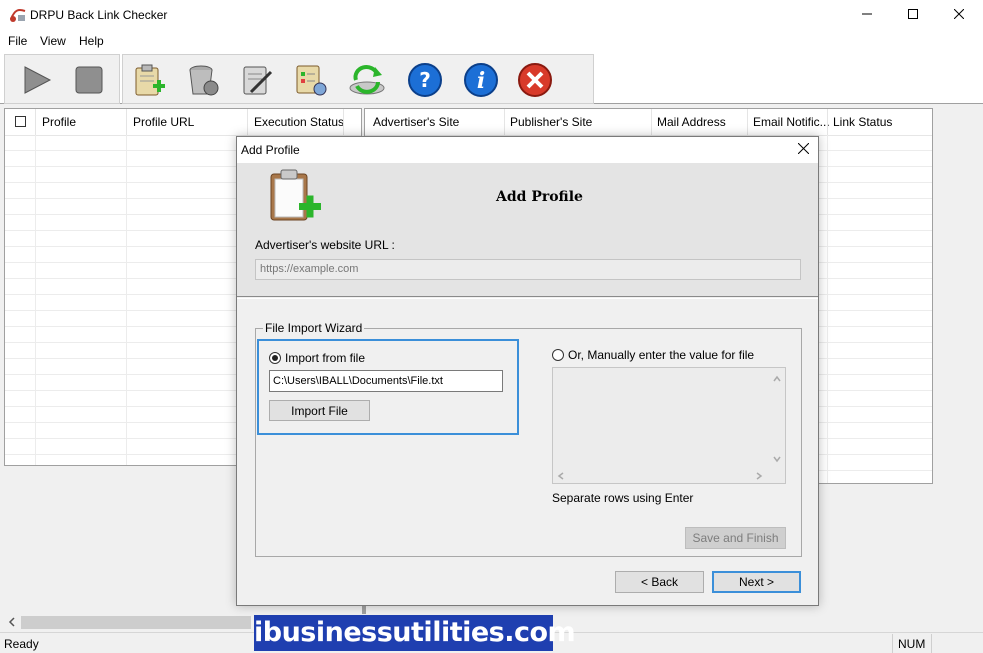  What do you see at coordinates (163, 122) in the screenshot?
I see `col-profile-url: Profile URL` at bounding box center [163, 122].